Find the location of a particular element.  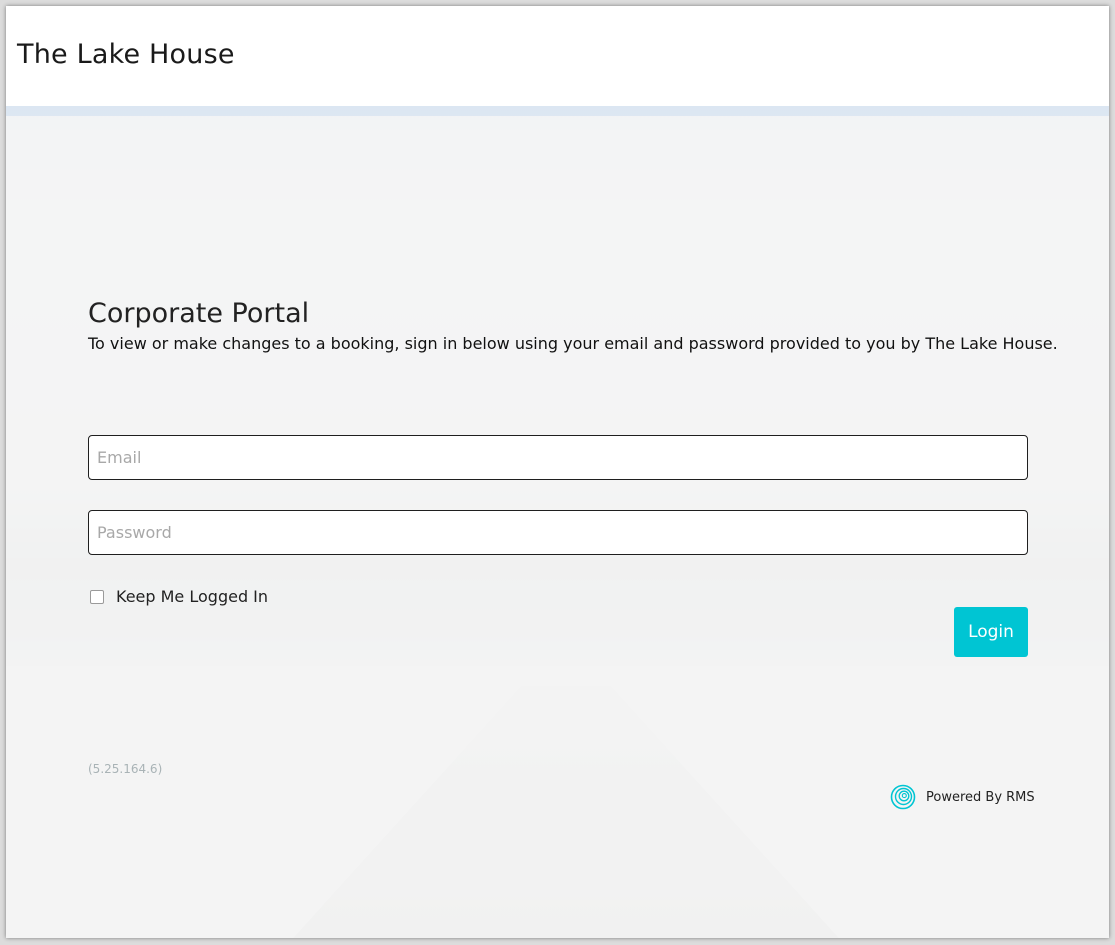

version-text: (5.25.164.6) is located at coordinates (125, 769).